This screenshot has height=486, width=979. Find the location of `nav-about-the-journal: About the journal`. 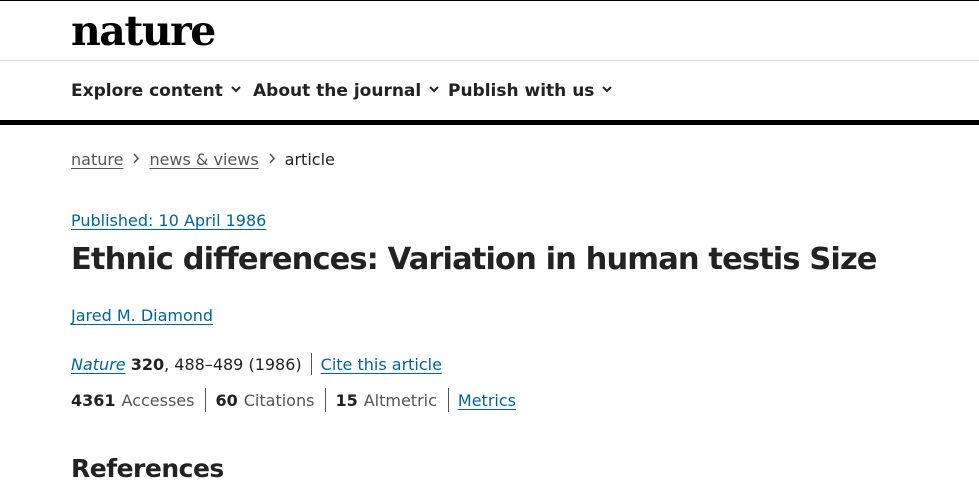

nav-about-the-journal: About the journal is located at coordinates (346, 91).